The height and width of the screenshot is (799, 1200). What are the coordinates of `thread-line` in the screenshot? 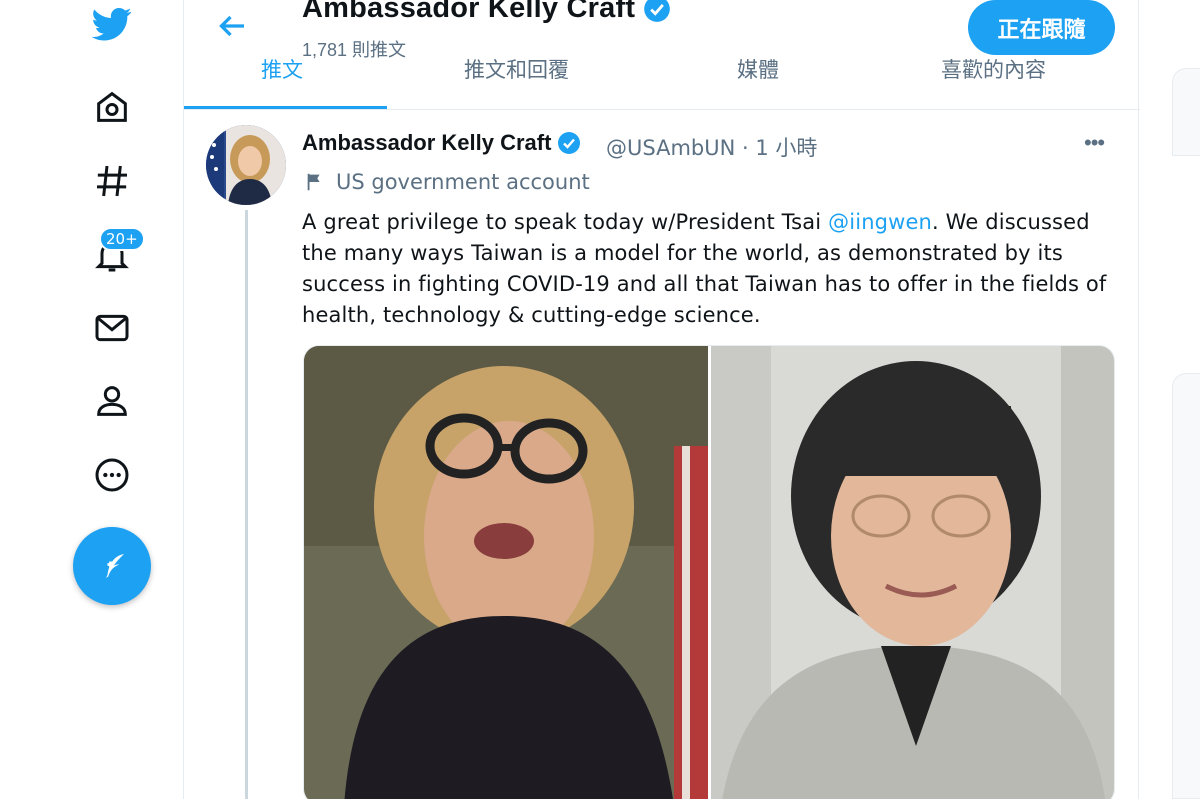 It's located at (246, 504).